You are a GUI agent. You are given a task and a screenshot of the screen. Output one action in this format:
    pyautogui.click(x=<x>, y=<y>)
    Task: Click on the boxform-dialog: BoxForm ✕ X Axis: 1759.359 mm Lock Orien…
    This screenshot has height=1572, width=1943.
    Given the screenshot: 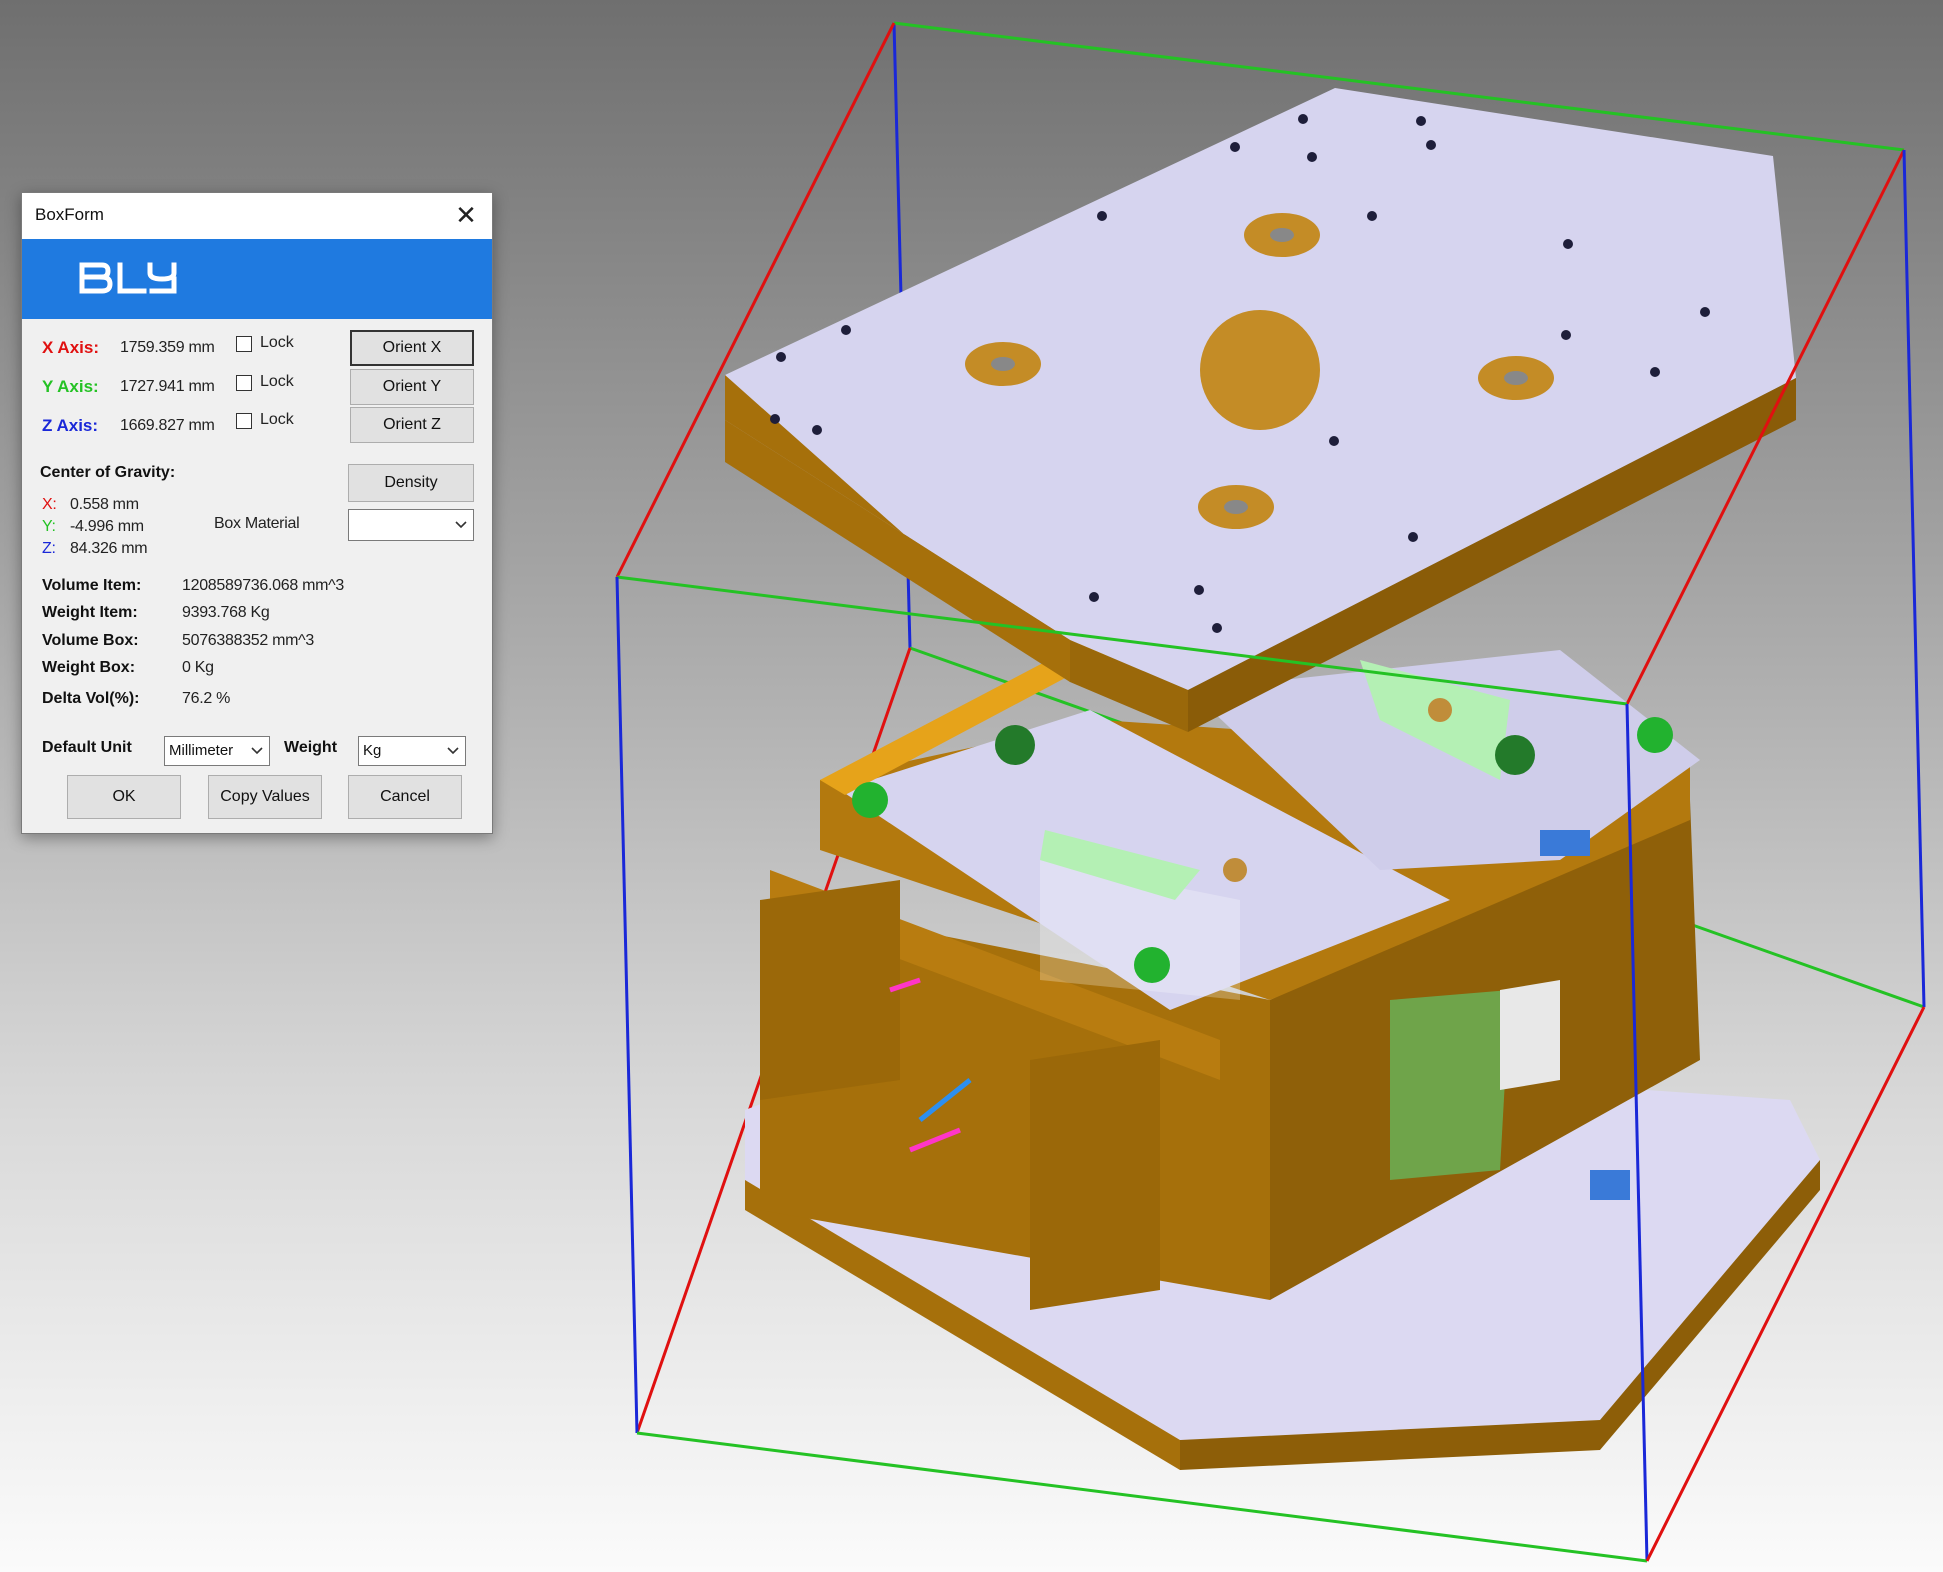 What is the action you would take?
    pyautogui.click(x=257, y=513)
    